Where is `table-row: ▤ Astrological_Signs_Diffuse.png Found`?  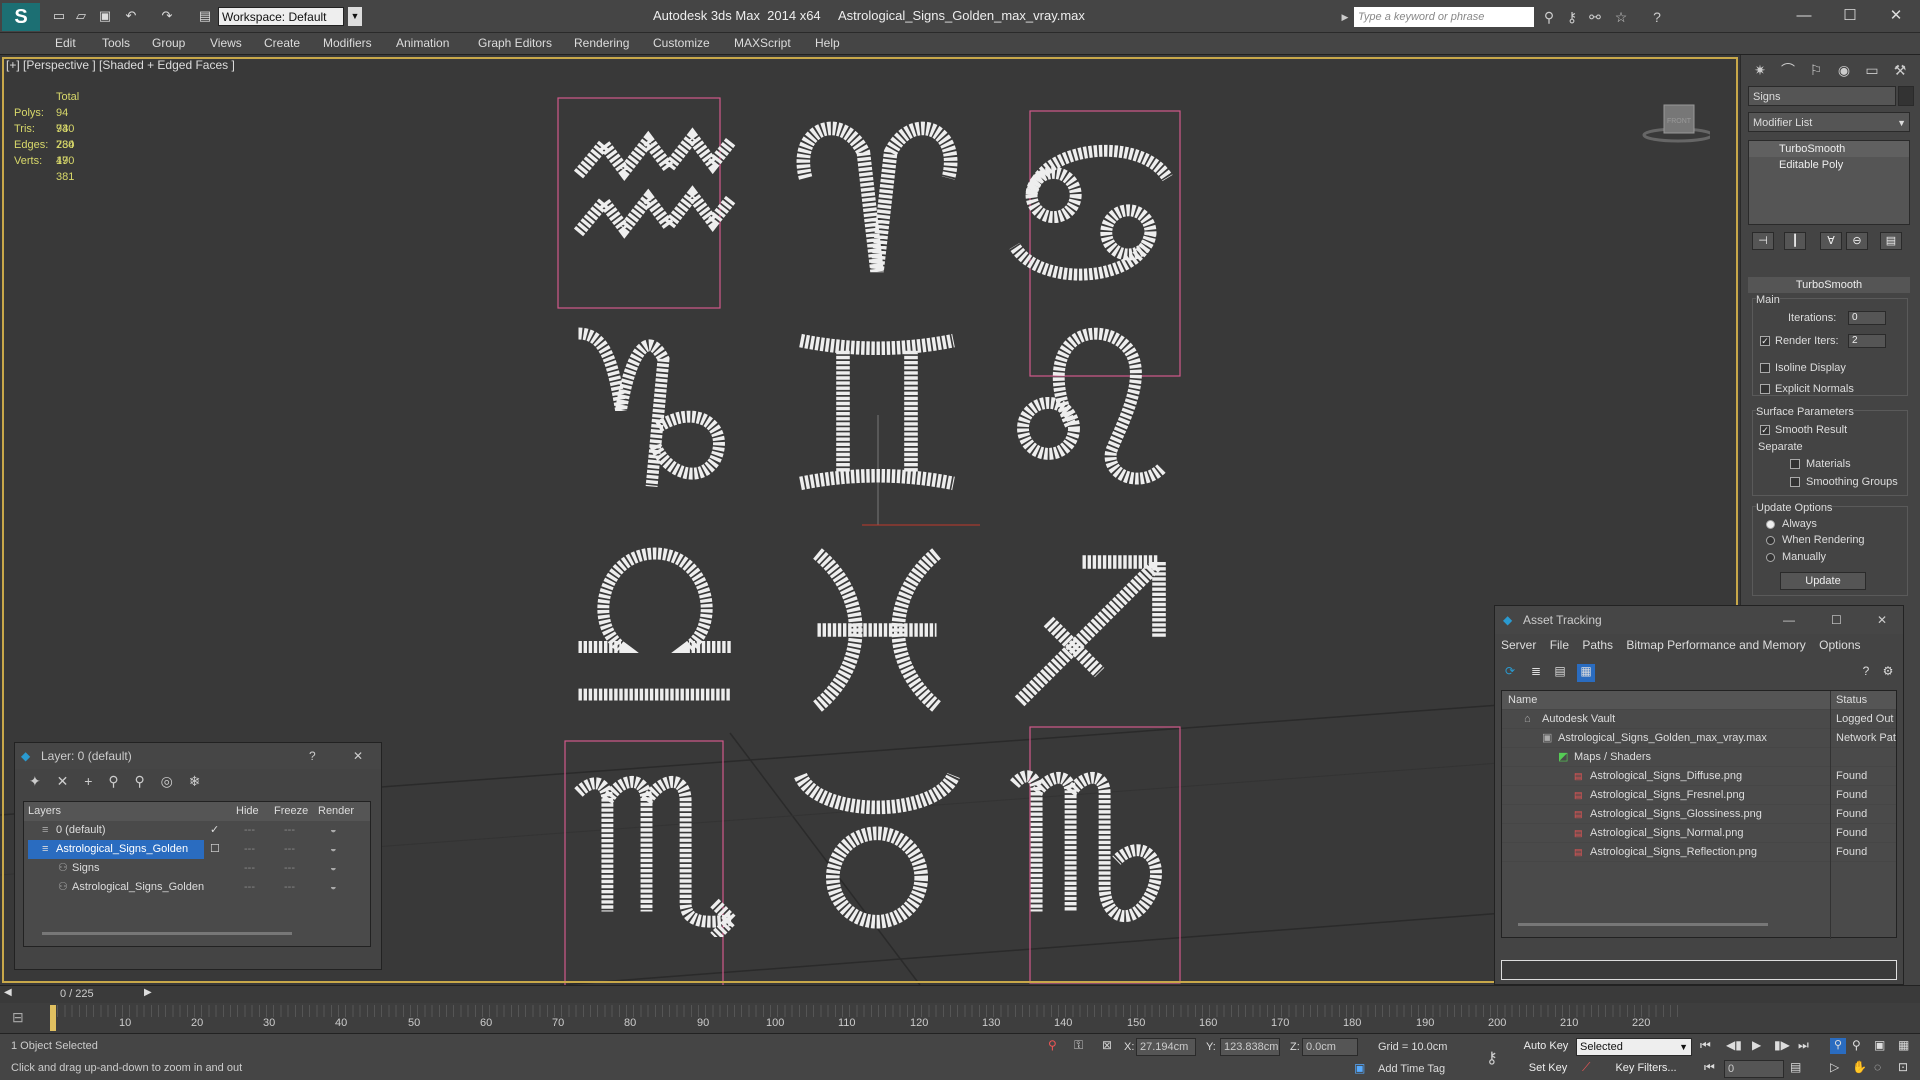
table-row: ▤ Astrological_Signs_Diffuse.png Found is located at coordinates (1699, 776).